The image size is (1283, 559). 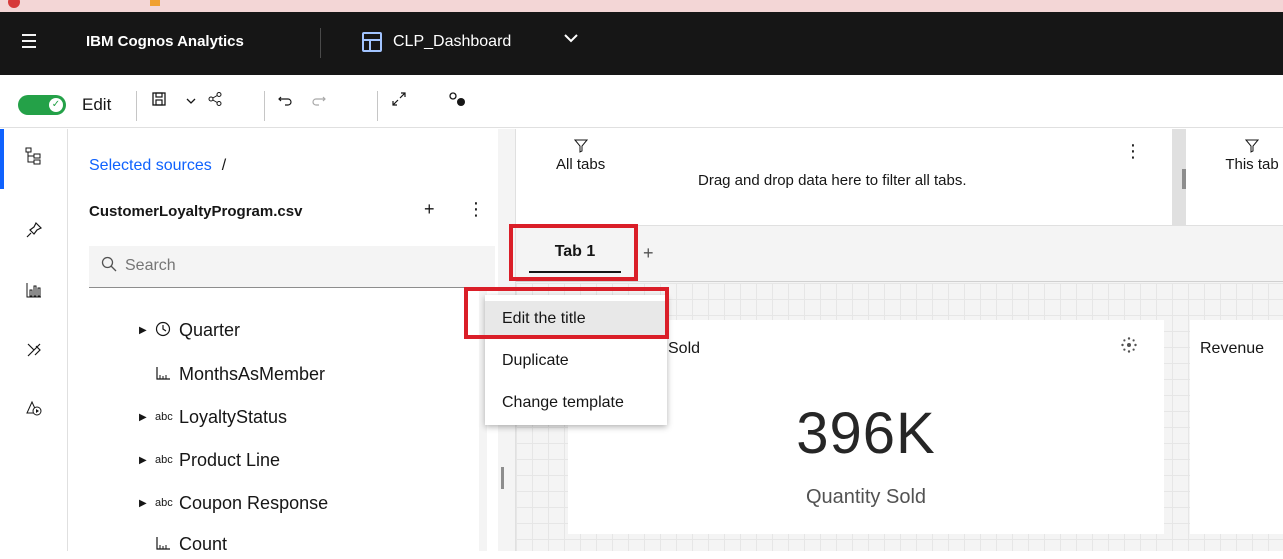 What do you see at coordinates (684, 348) in the screenshot?
I see `widget-title: Sold` at bounding box center [684, 348].